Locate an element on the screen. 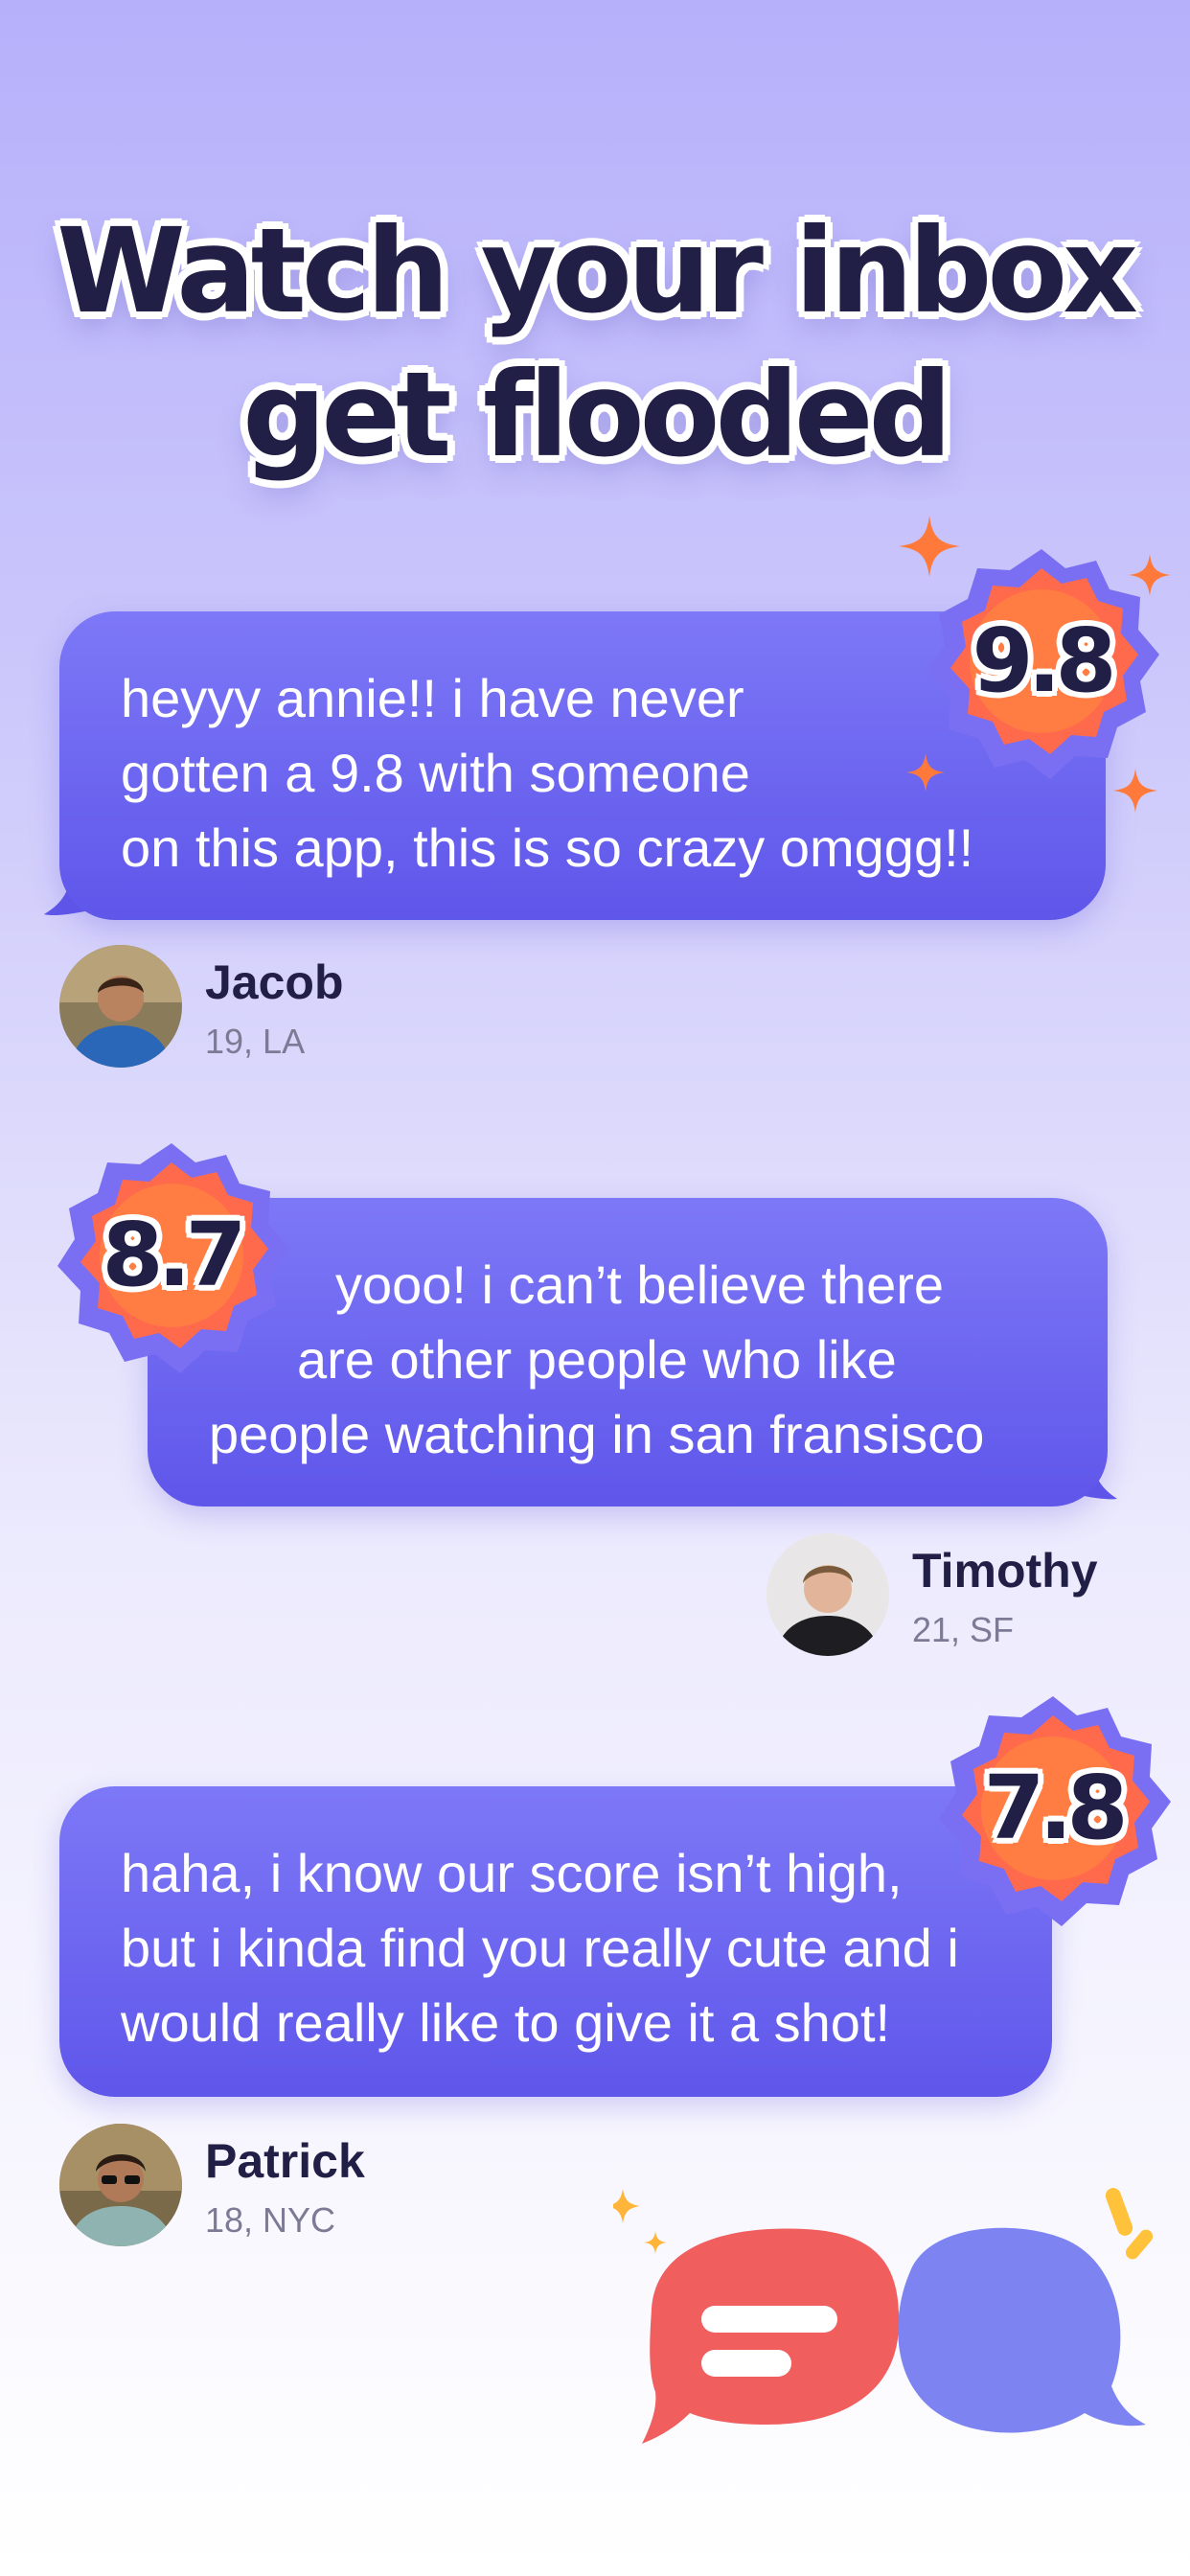 The height and width of the screenshot is (2576, 1190). sender-age-location: 21, SF is located at coordinates (964, 1629).